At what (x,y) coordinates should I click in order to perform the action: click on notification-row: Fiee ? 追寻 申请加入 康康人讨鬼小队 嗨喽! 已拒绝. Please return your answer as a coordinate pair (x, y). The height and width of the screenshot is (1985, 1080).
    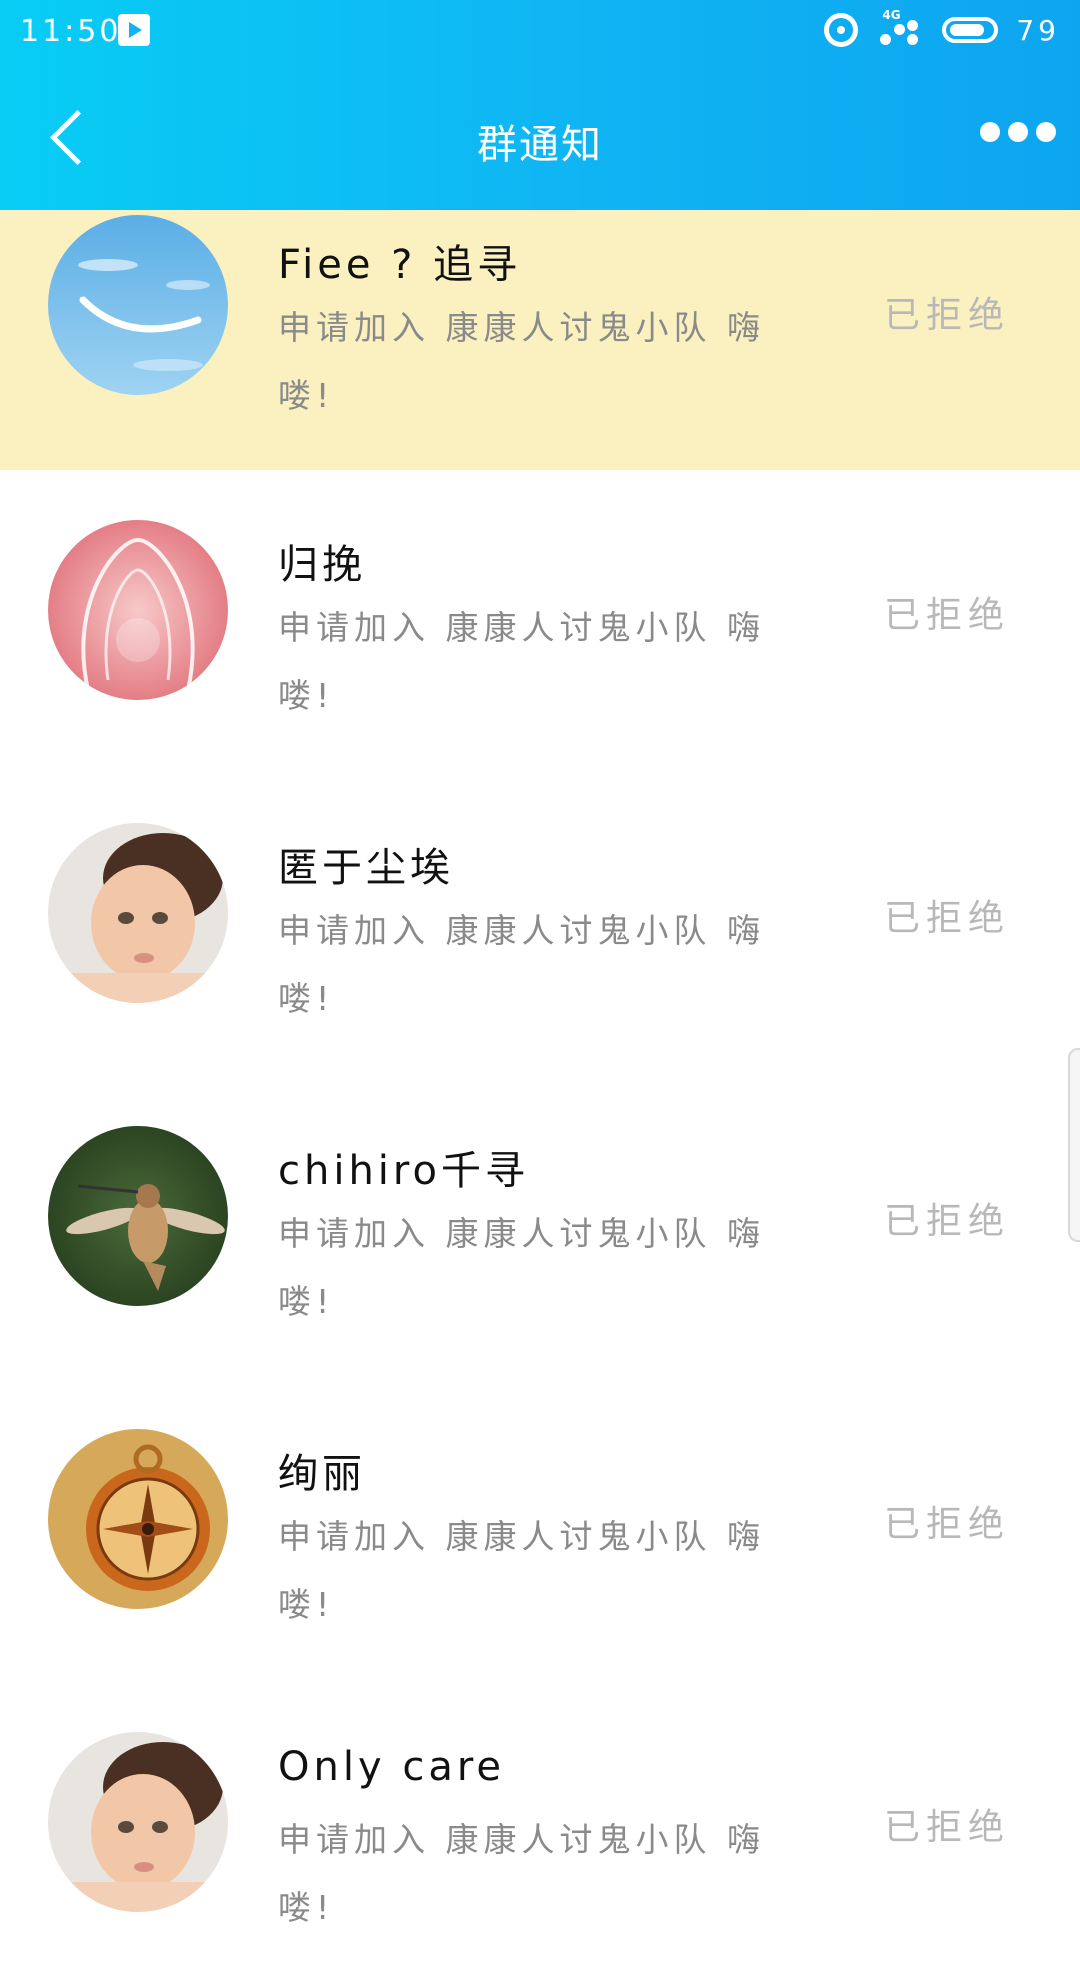
    Looking at the image, I should click on (540, 340).